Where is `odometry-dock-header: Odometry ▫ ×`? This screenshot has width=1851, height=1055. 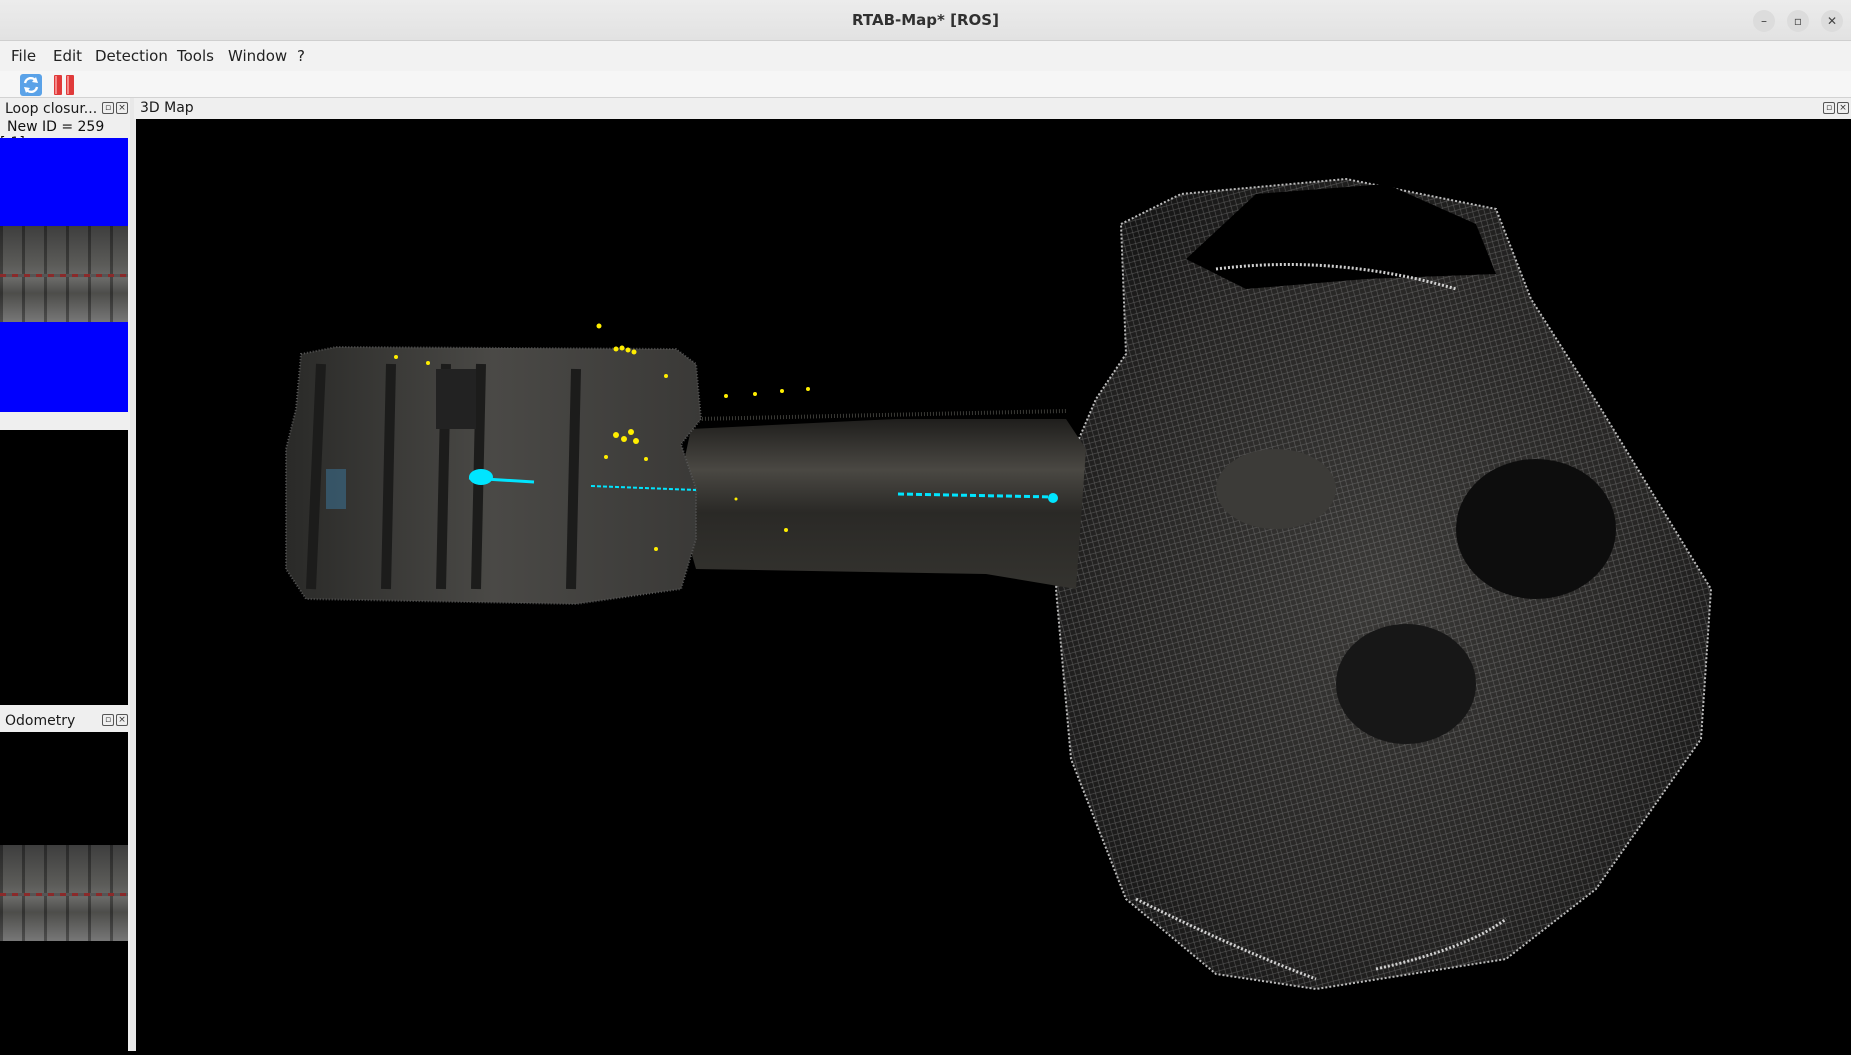 odometry-dock-header: Odometry ▫ × is located at coordinates (65, 721).